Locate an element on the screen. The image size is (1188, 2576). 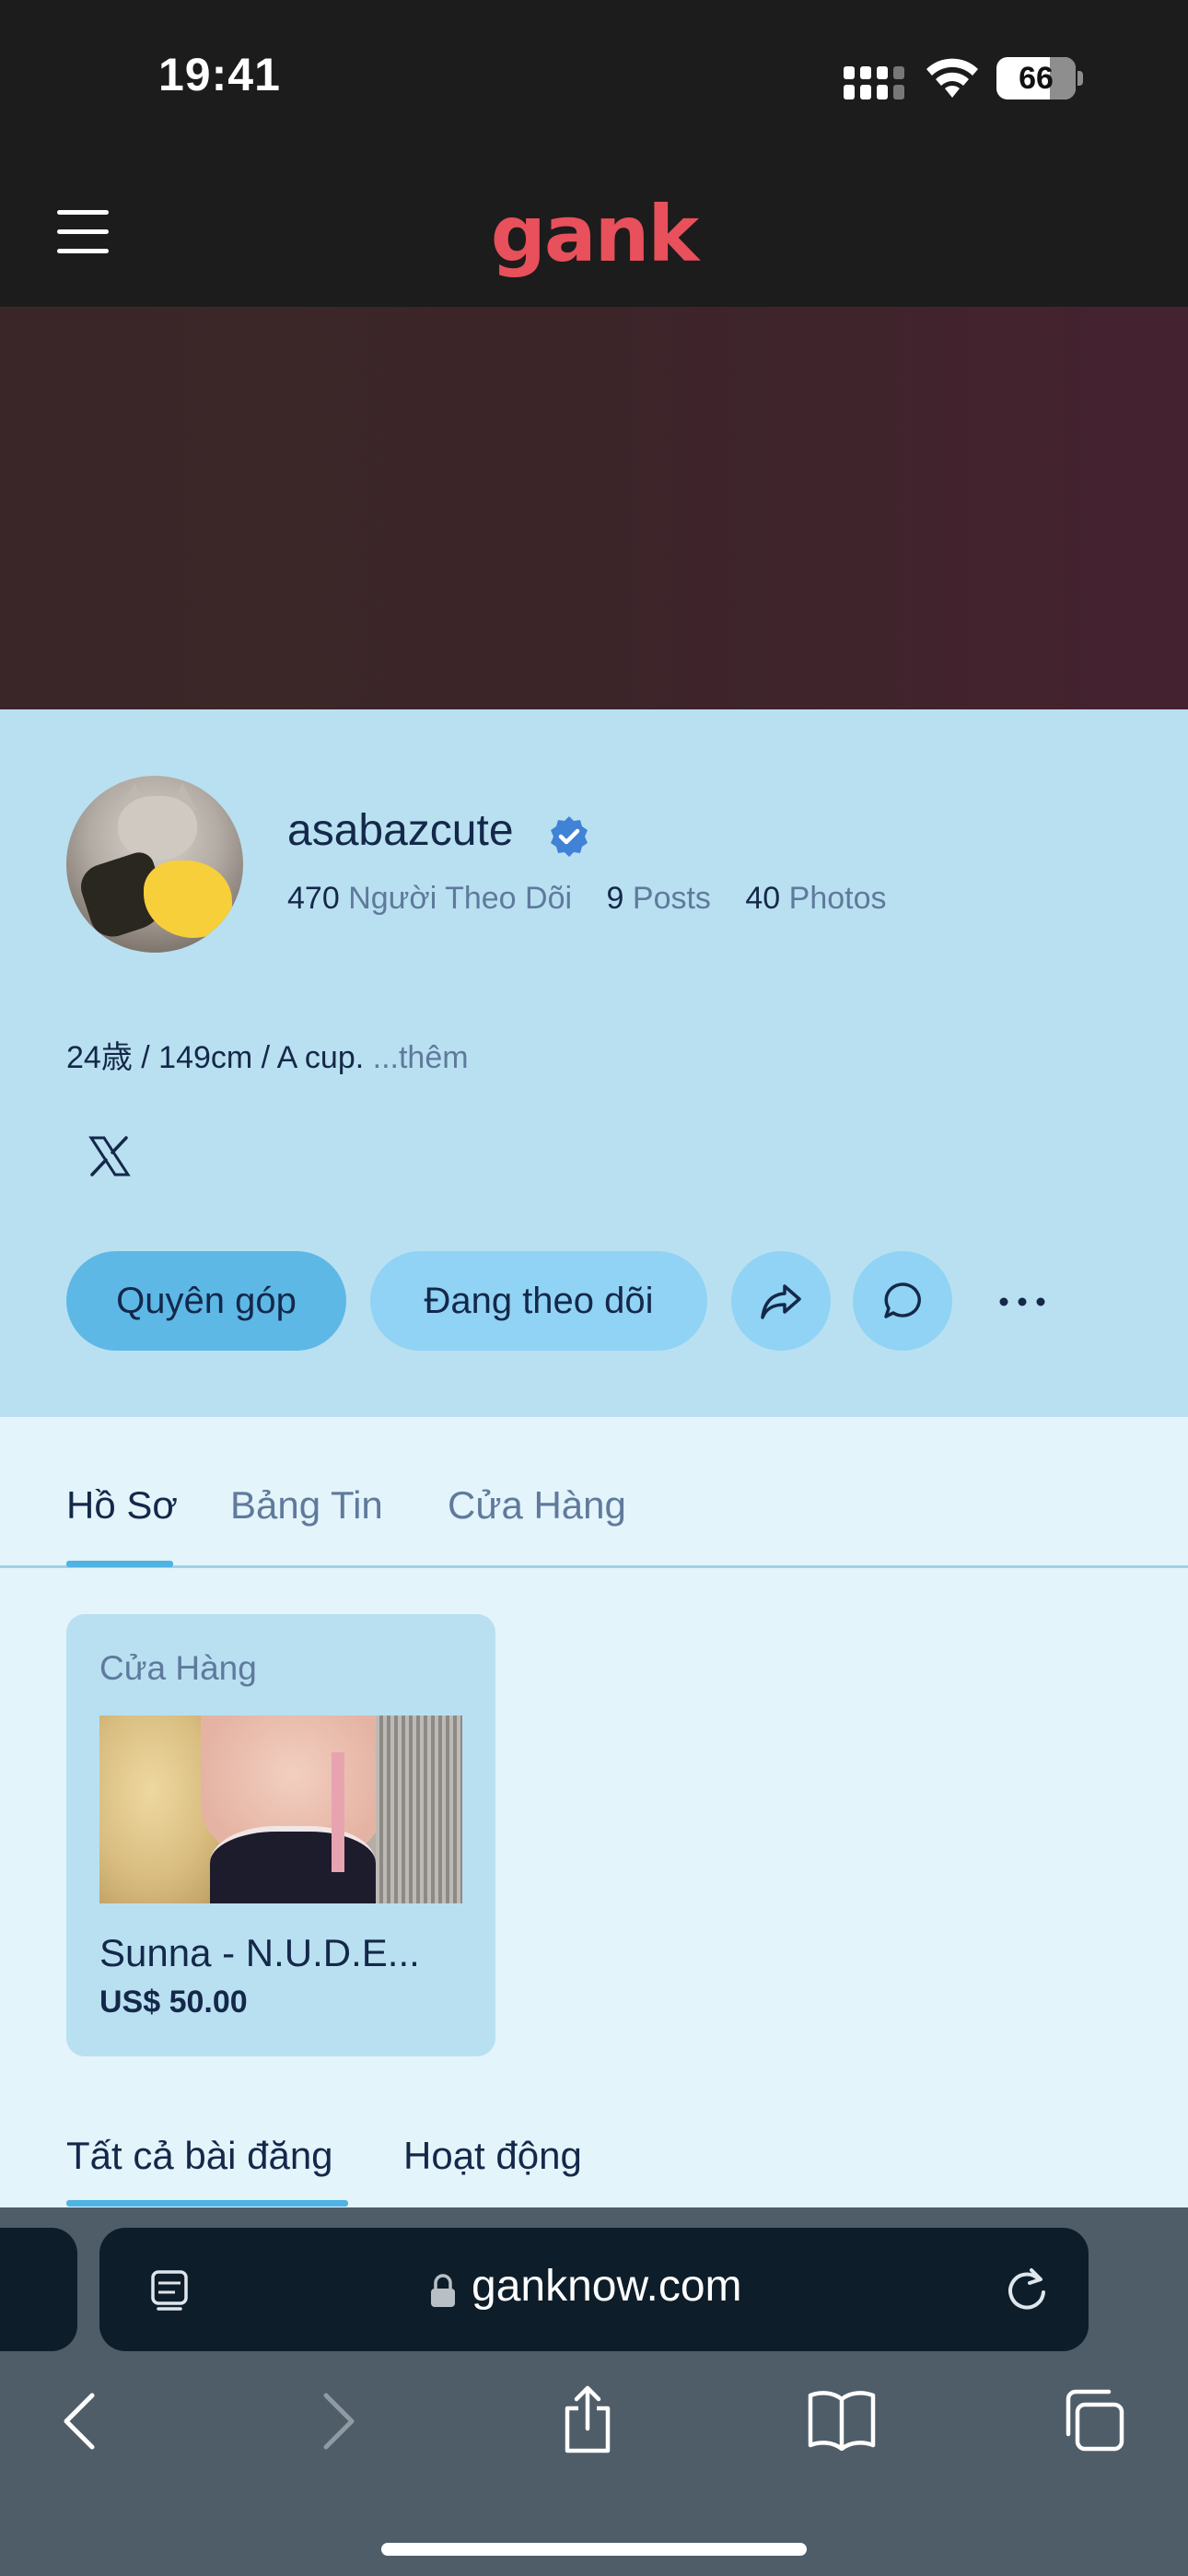
more-options-icon is located at coordinates (1022, 1302).